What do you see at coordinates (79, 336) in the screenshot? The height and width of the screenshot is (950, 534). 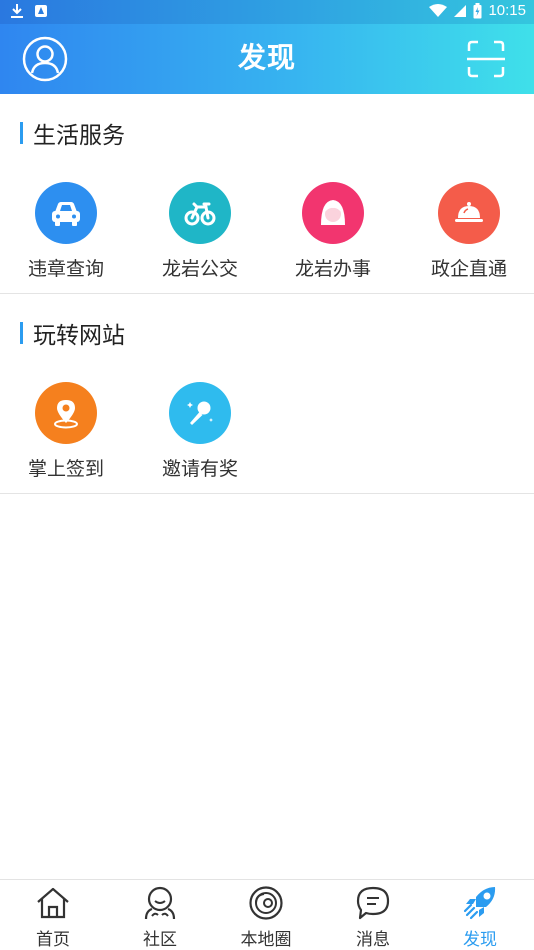 I see `section-title: 玩转网站` at bounding box center [79, 336].